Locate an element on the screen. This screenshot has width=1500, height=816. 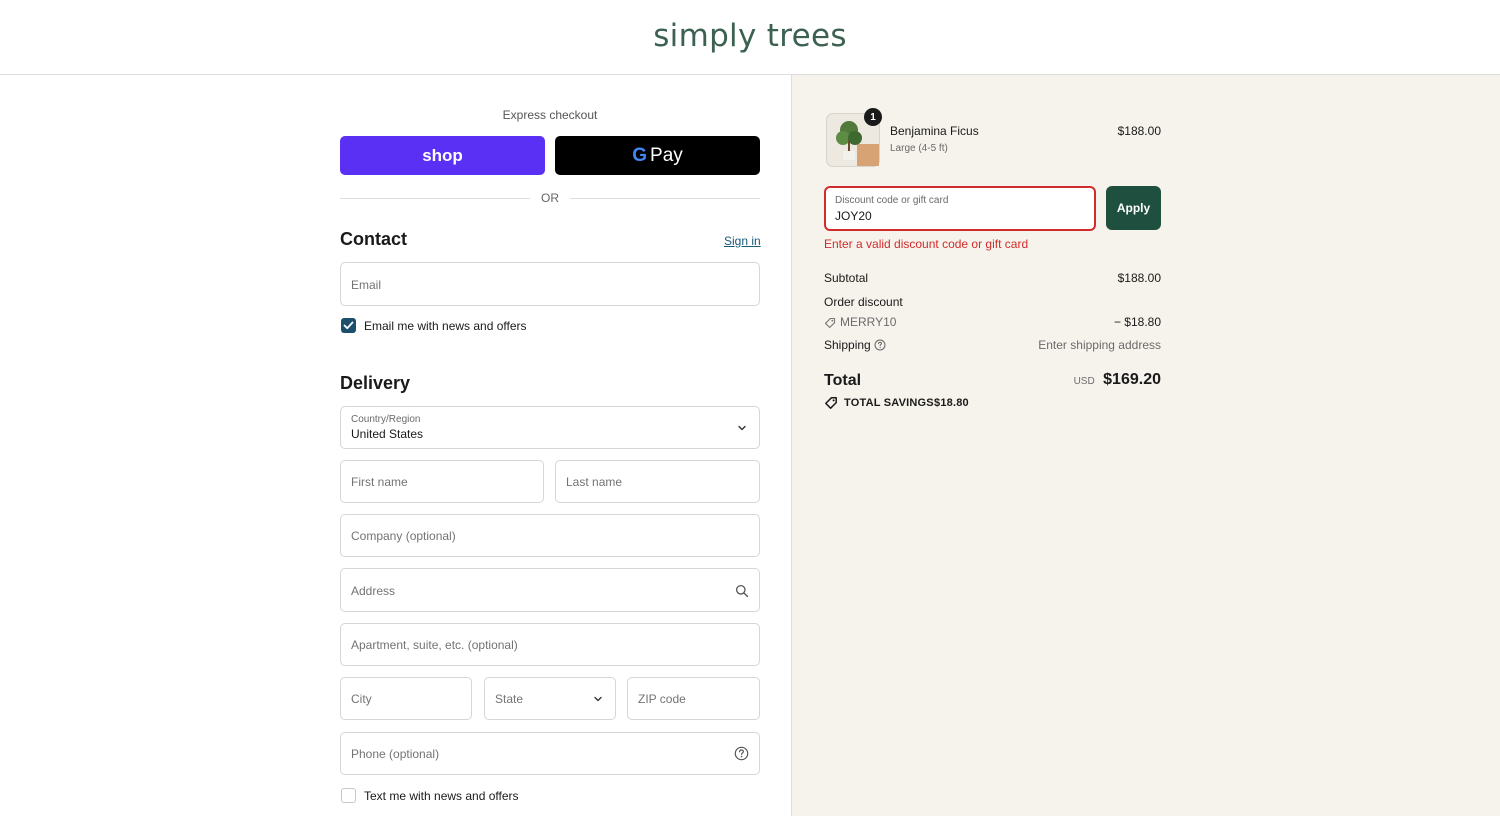
discount-code-value: JOY20 is located at coordinates (853, 216).